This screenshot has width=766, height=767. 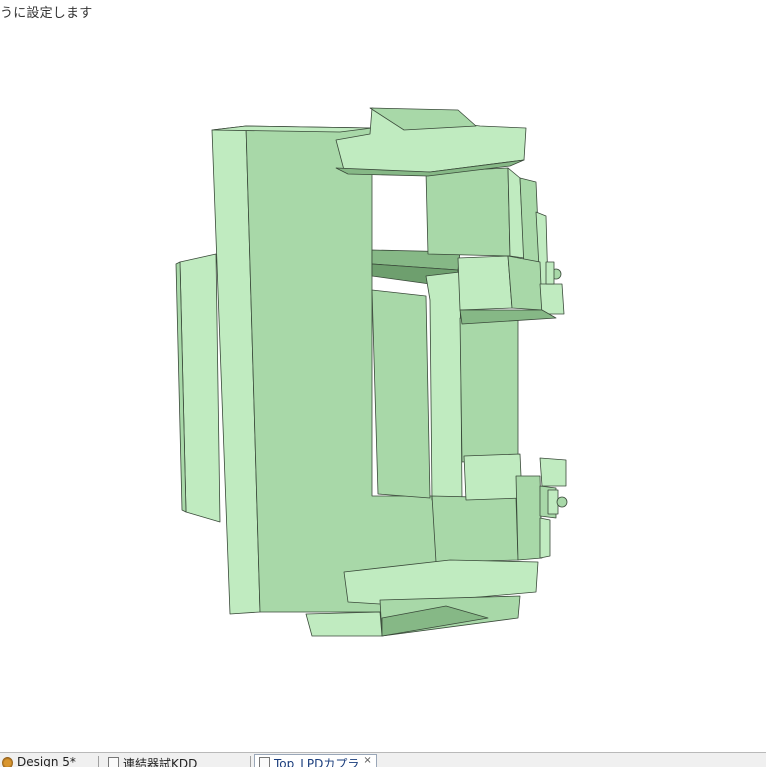 What do you see at coordinates (475, 529) in the screenshot?
I see `lower-block-front` at bounding box center [475, 529].